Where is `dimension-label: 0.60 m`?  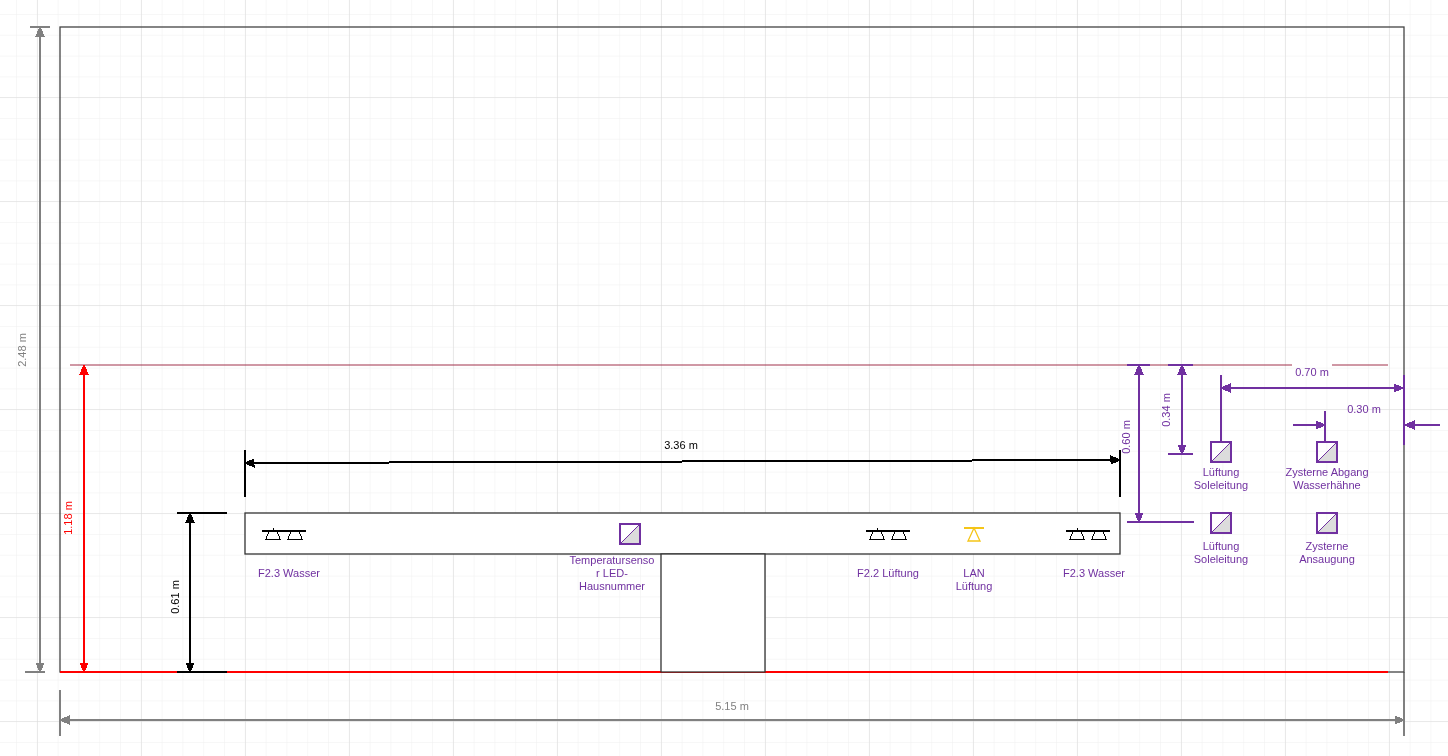
dimension-label: 0.60 m is located at coordinates (1126, 437).